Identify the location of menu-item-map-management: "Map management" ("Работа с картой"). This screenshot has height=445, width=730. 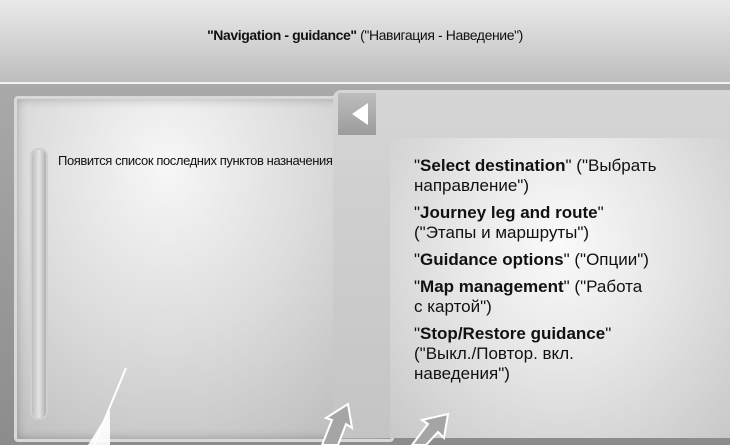
(569, 297).